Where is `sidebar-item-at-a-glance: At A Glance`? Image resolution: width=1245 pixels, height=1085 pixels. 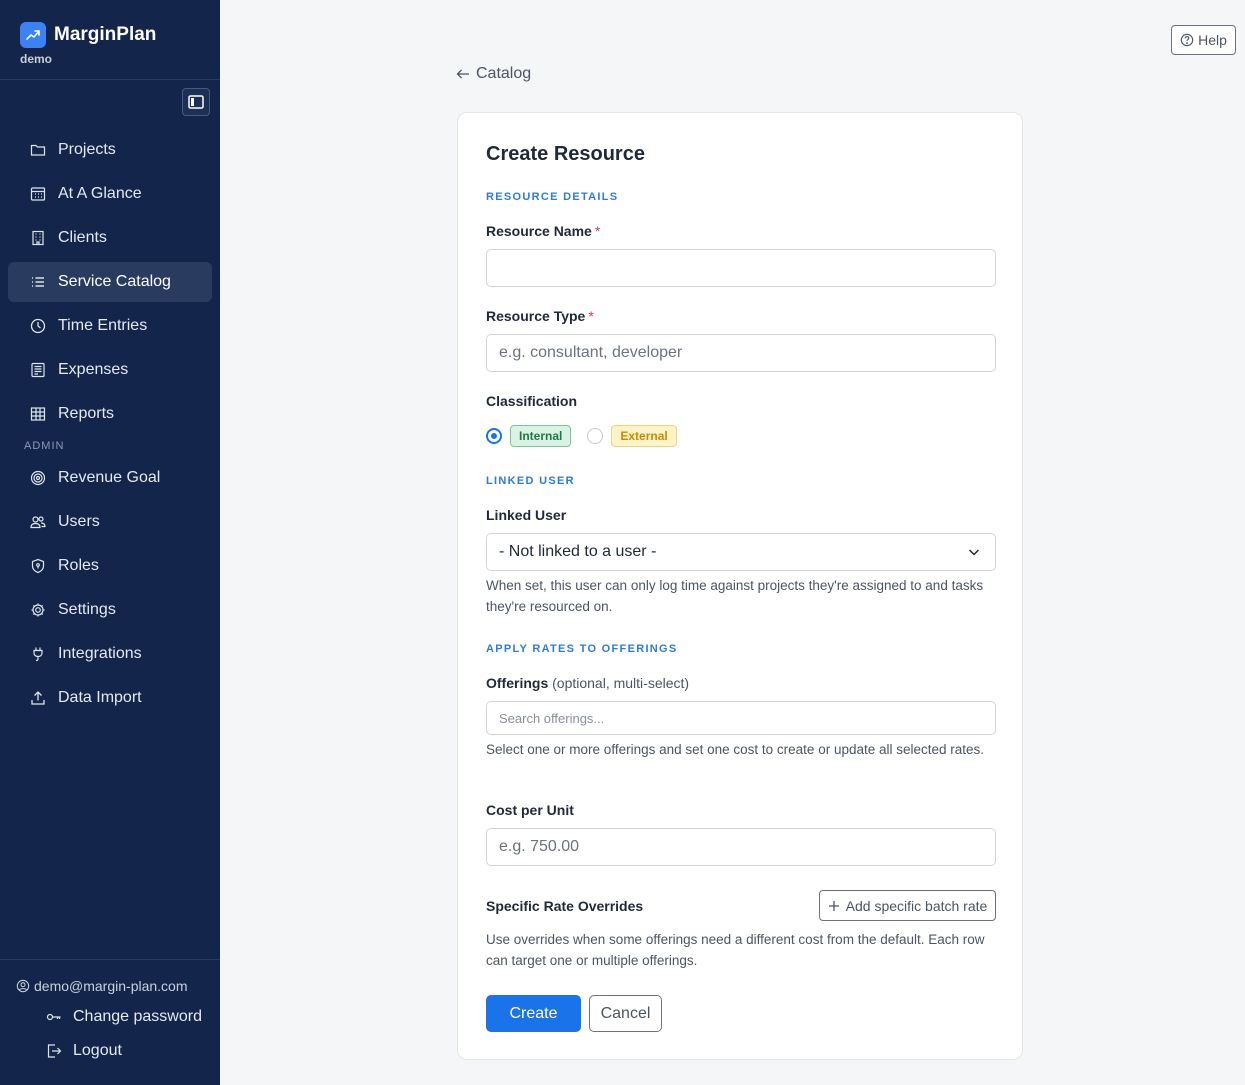
sidebar-item-at-a-glance: At A Glance is located at coordinates (110, 194).